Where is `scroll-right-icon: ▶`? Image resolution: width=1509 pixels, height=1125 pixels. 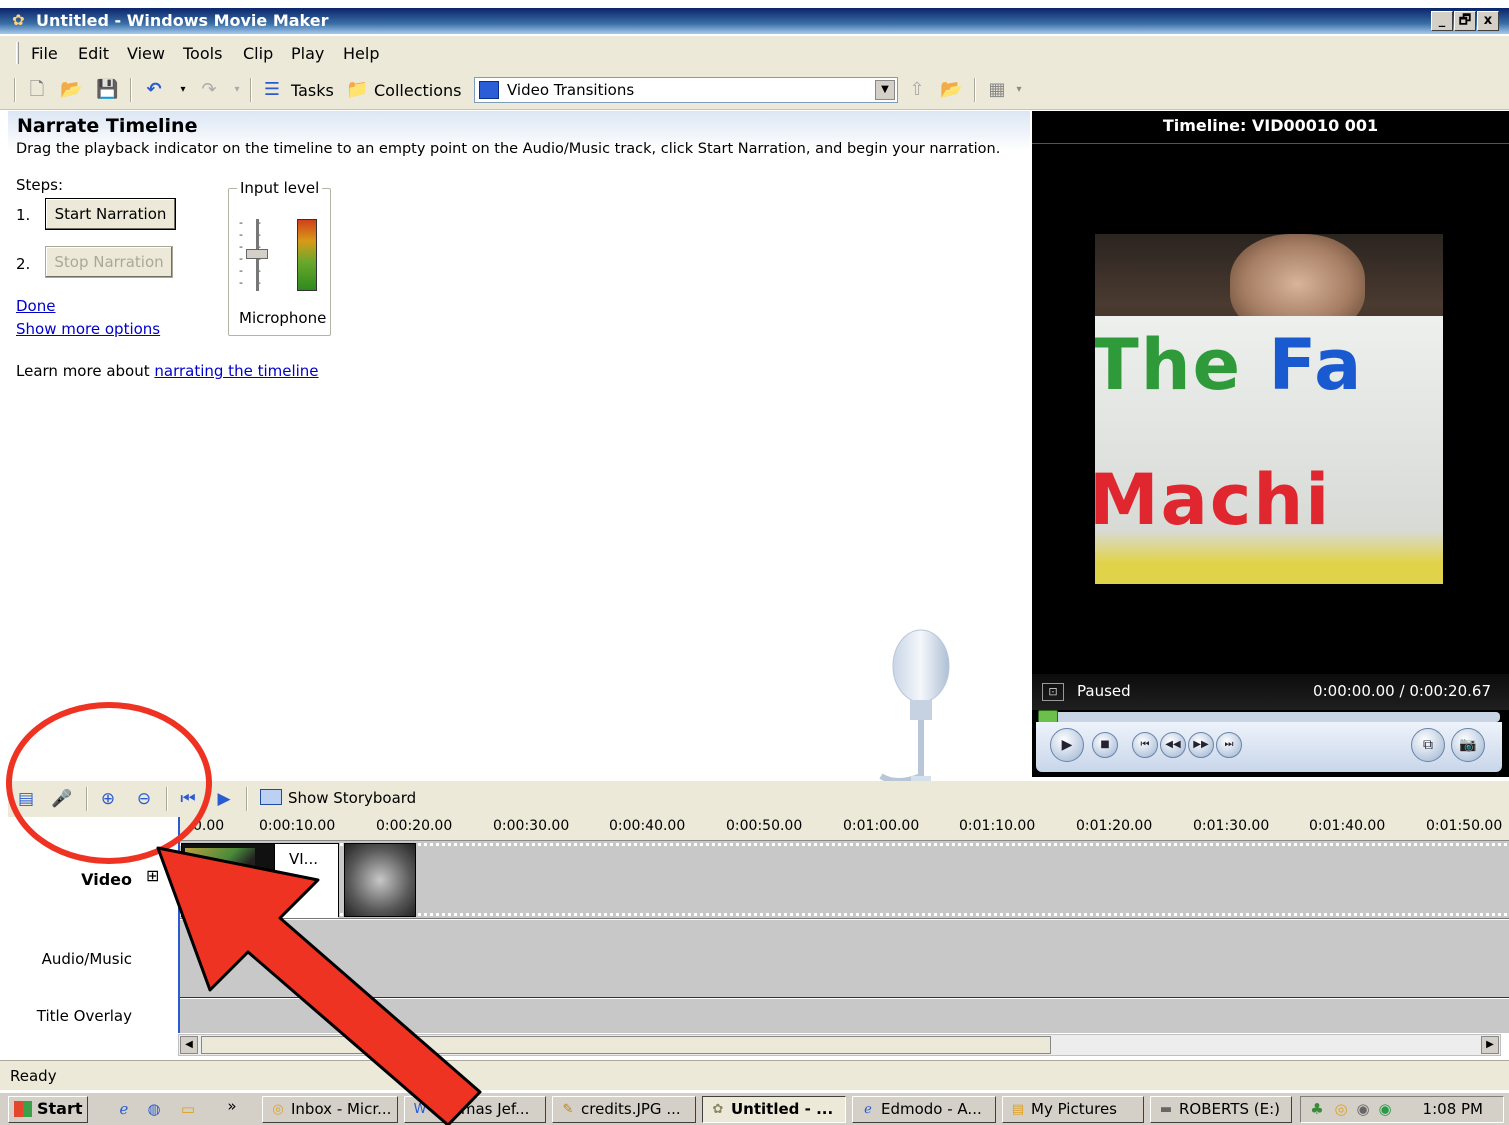
scroll-right-icon: ▶ is located at coordinates (1490, 1045).